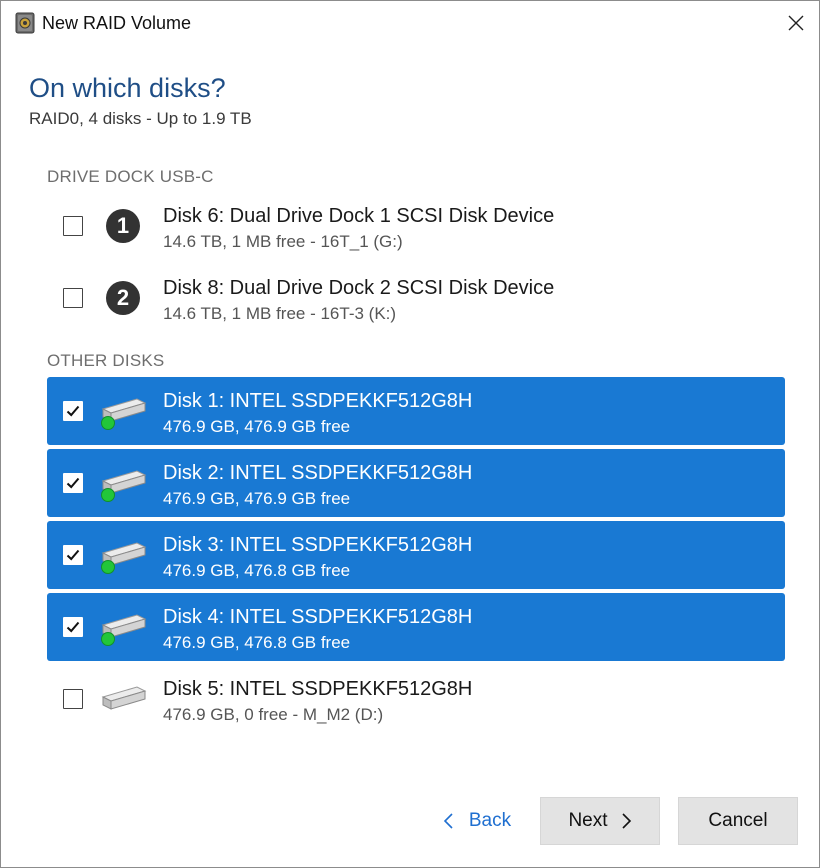 The image size is (820, 868). I want to click on chevron-left-icon, so click(448, 821).